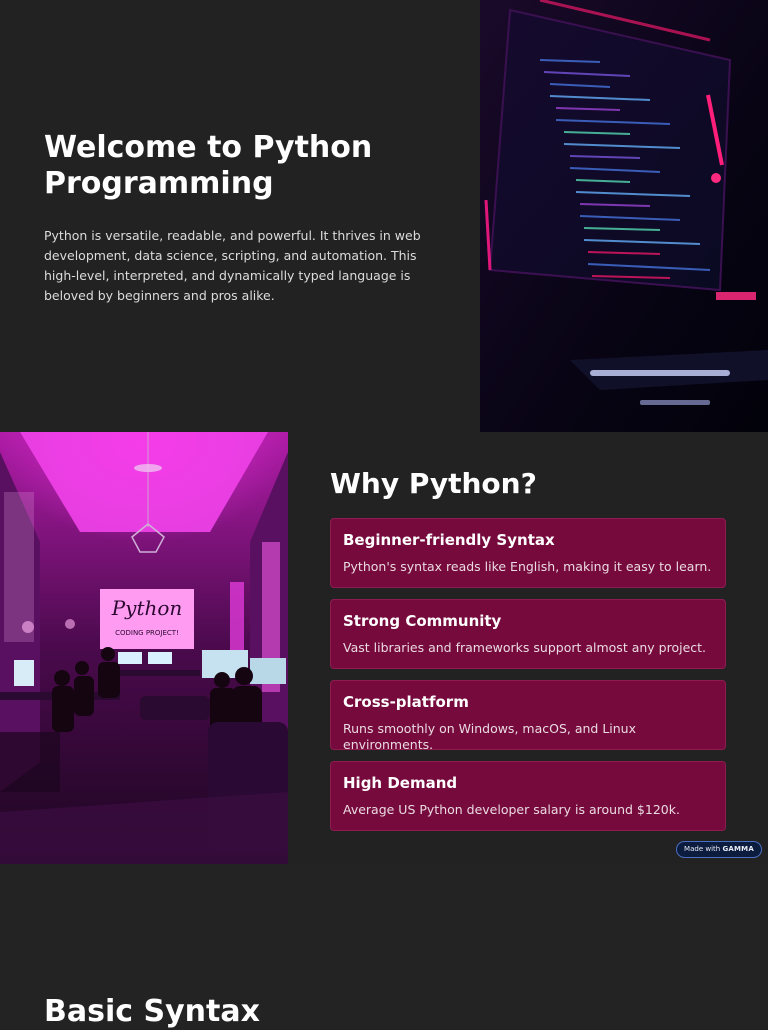 This screenshot has width=768, height=1030. Describe the element at coordinates (152, 1011) in the screenshot. I see `basic-syntax-title: Basic Syntax` at that location.